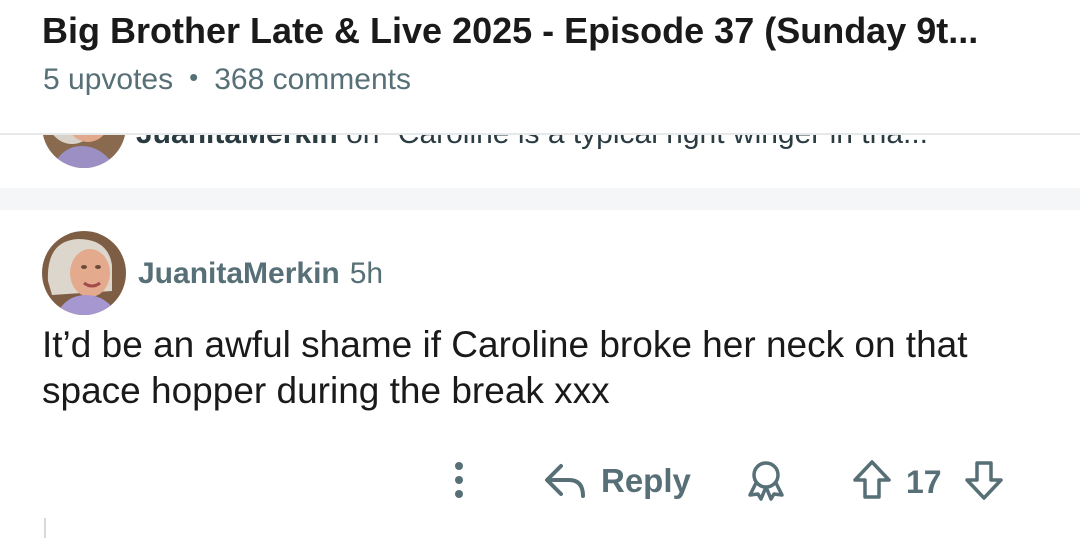  What do you see at coordinates (540, 480) in the screenshot?
I see `comment-actions: Reply 17` at bounding box center [540, 480].